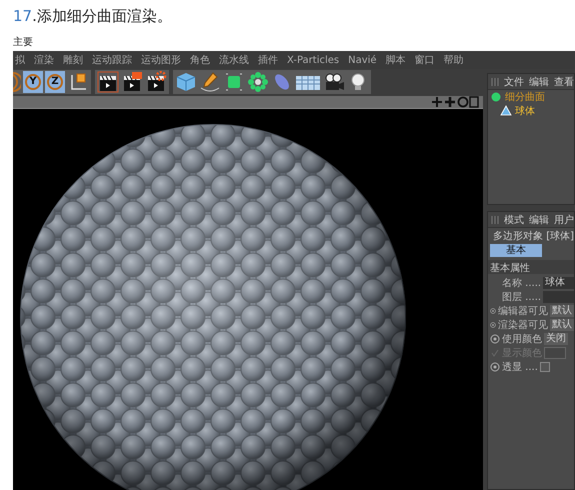 This screenshot has height=490, width=575. I want to click on attribute-label: 编辑器可见, so click(523, 311).